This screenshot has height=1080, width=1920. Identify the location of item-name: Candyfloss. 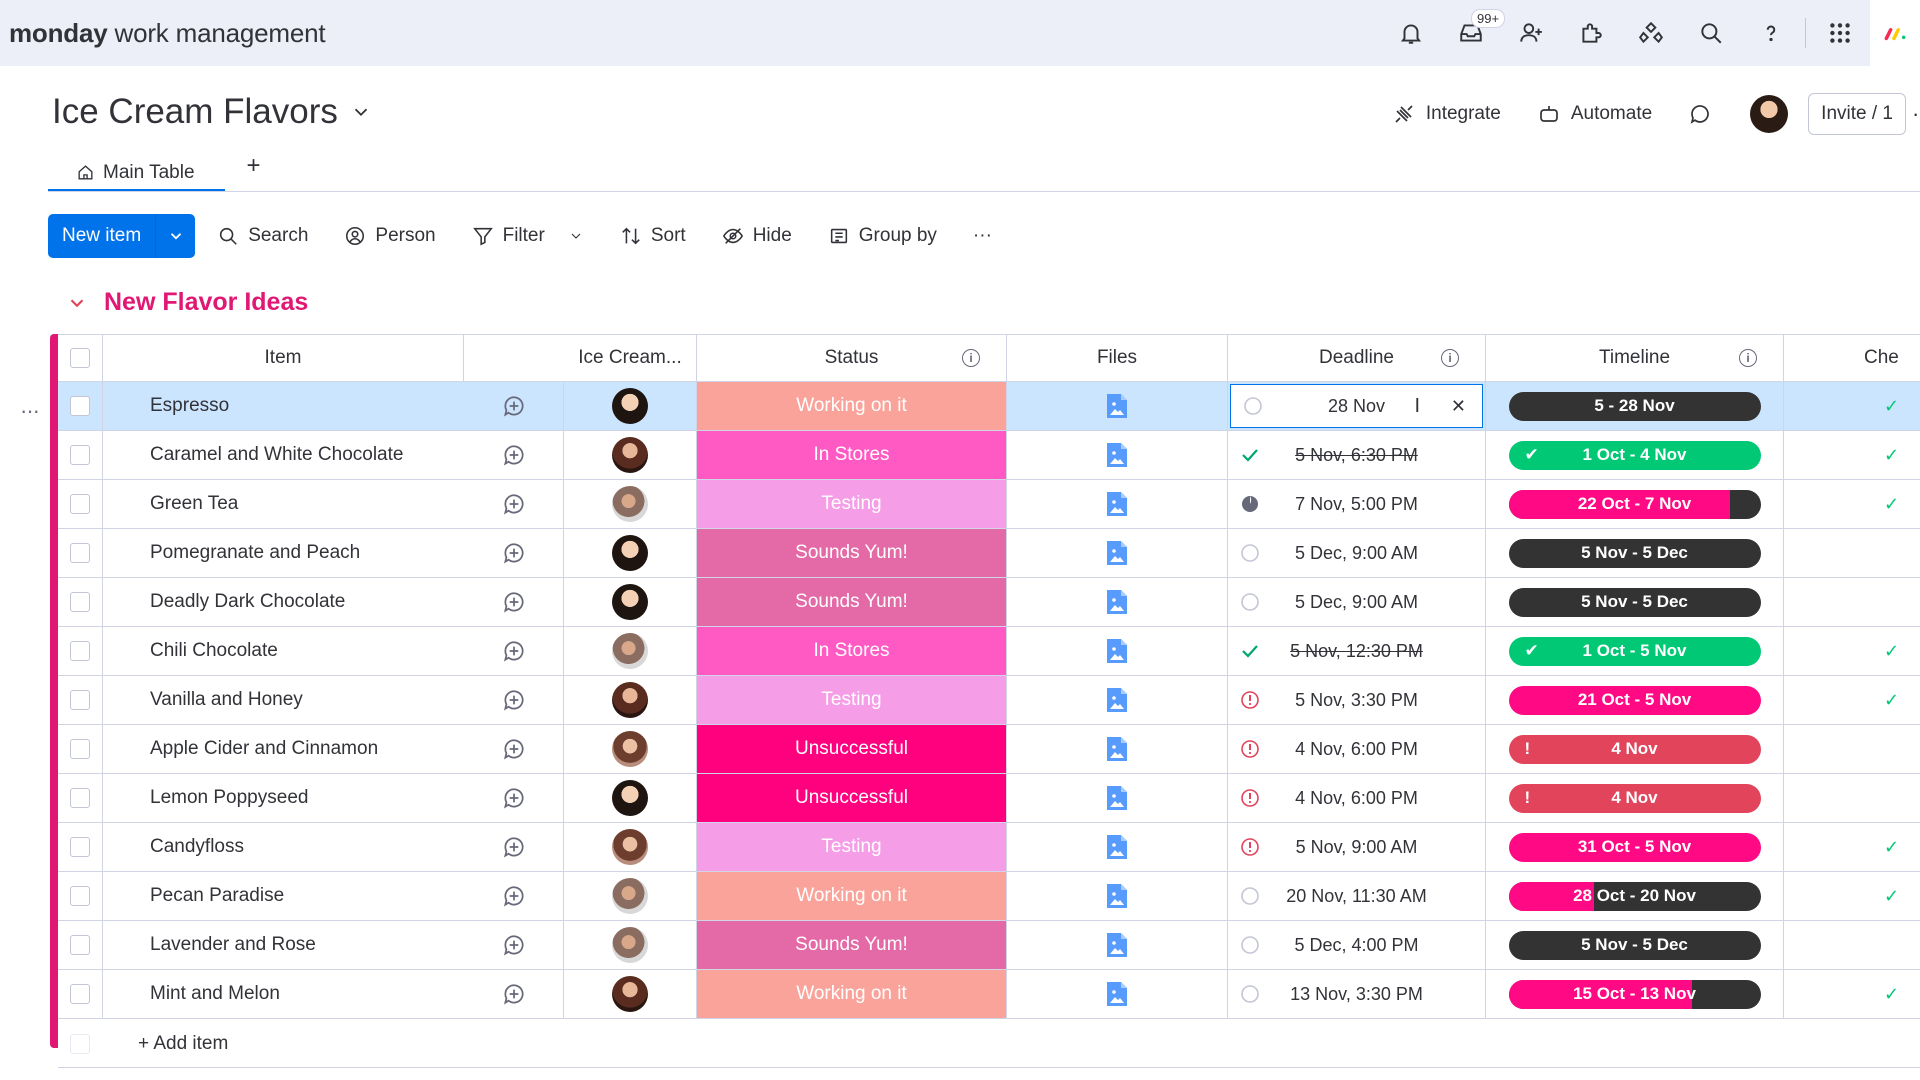
(197, 847).